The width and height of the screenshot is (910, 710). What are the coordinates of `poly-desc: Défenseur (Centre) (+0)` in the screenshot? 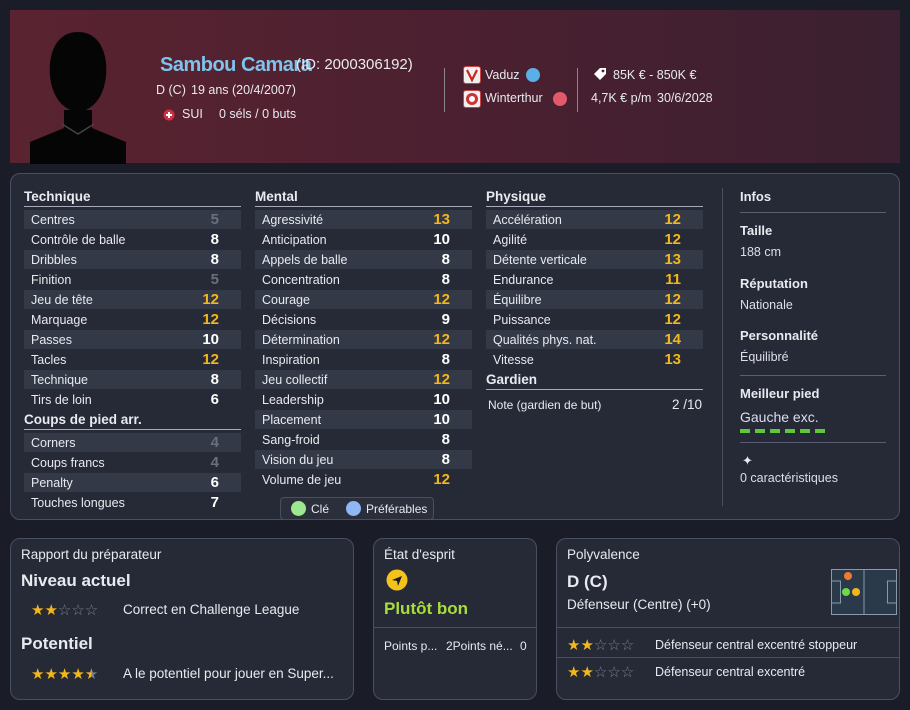 It's located at (639, 604).